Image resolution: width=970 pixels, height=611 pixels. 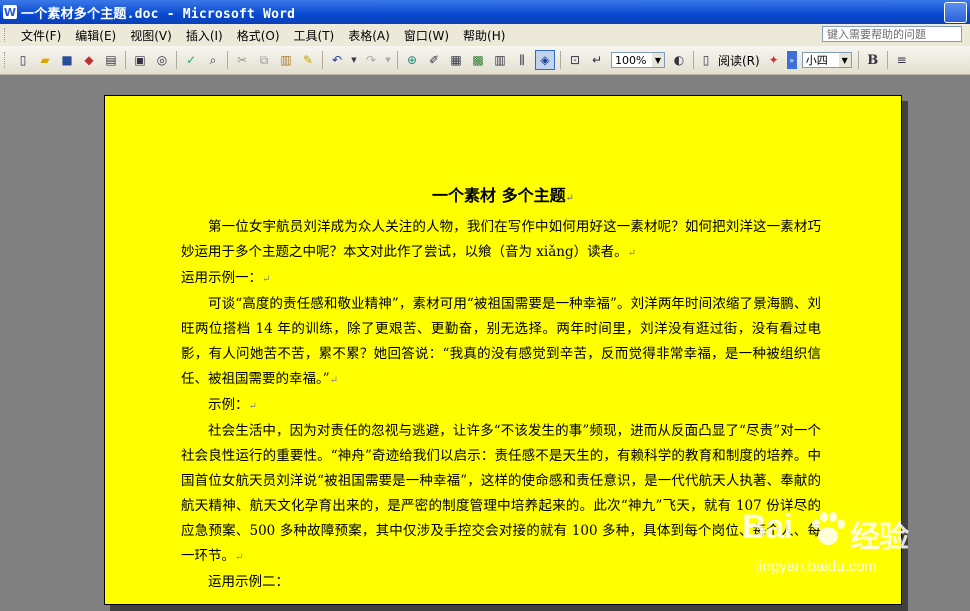 What do you see at coordinates (791, 60) in the screenshot?
I see `toolbar-options-icon: »` at bounding box center [791, 60].